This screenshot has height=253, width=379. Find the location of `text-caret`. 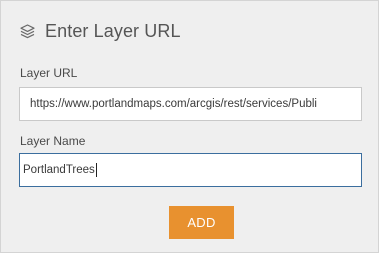

text-caret is located at coordinates (96, 169).